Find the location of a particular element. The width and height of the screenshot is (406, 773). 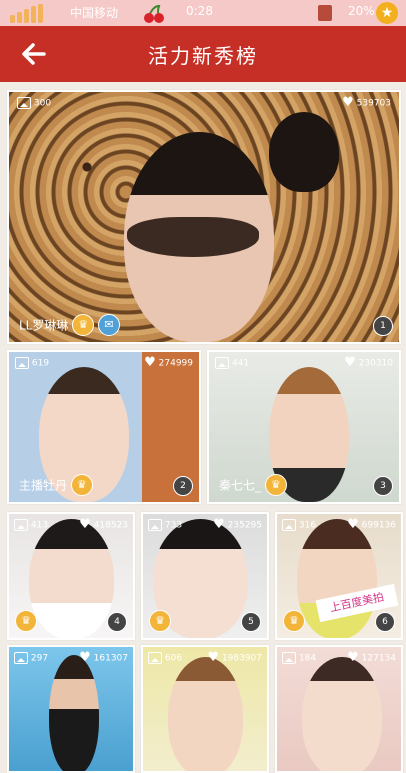

rank-badge: 4 is located at coordinates (117, 622).